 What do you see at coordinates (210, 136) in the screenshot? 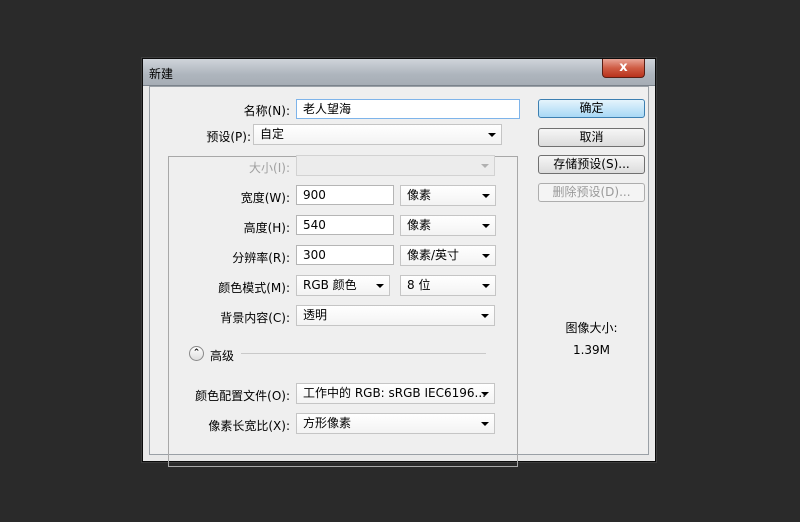
I see `preset-label: 预设(P):` at bounding box center [210, 136].